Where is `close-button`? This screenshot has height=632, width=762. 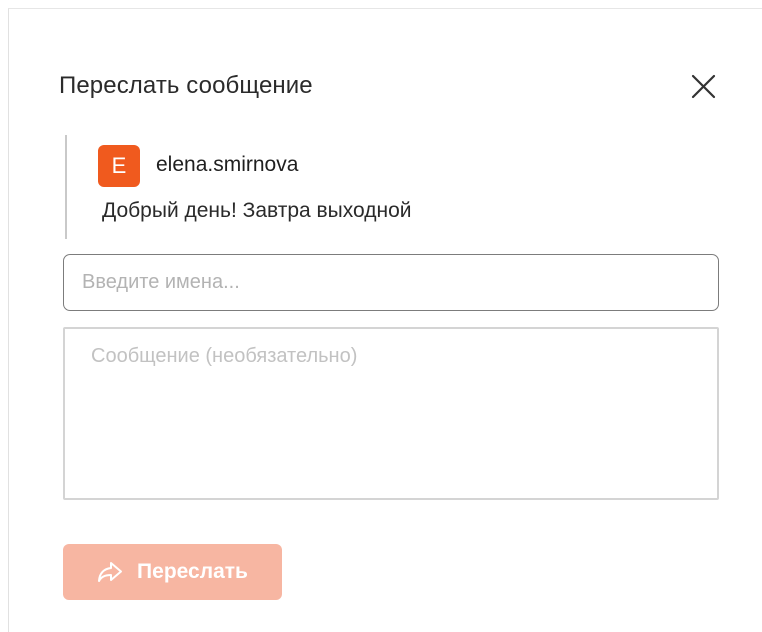
close-button is located at coordinates (703, 87).